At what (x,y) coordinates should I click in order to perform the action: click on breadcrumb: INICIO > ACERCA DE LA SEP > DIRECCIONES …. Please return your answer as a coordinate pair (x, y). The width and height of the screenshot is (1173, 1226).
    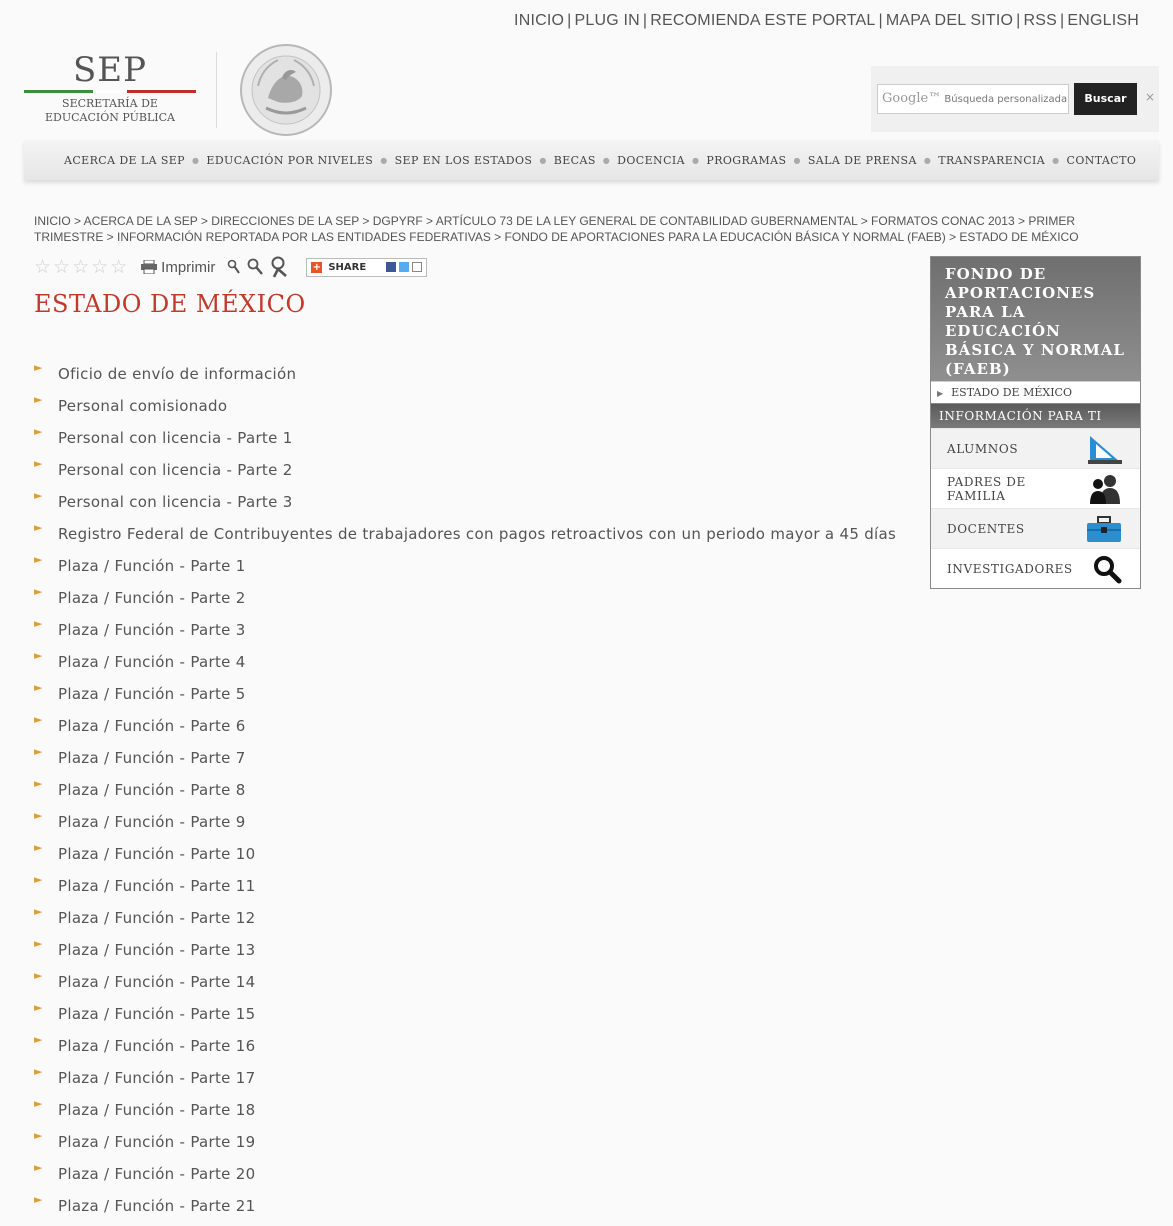
    Looking at the image, I should click on (574, 229).